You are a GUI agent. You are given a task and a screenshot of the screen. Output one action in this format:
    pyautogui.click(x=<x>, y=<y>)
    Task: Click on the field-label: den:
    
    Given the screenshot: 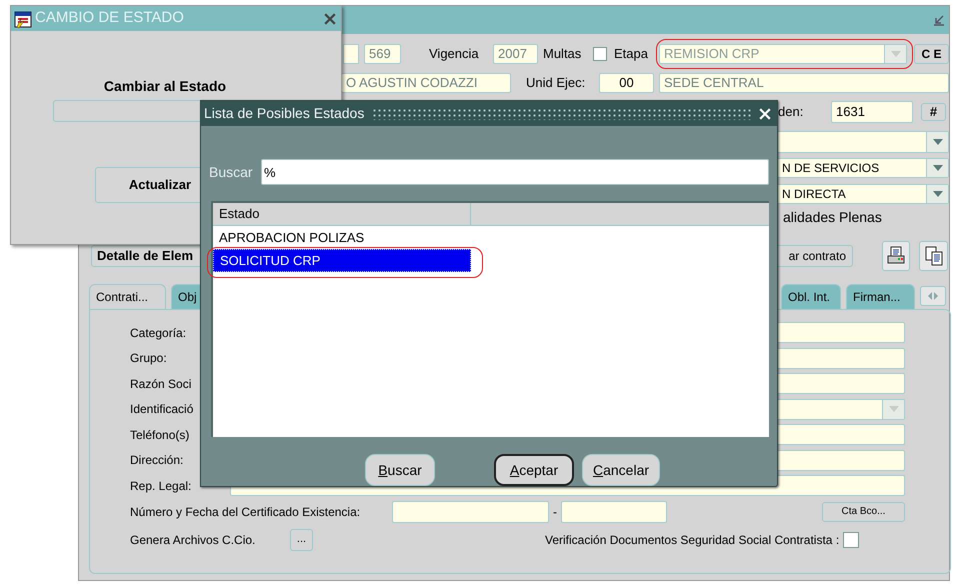 What is the action you would take?
    pyautogui.click(x=791, y=112)
    